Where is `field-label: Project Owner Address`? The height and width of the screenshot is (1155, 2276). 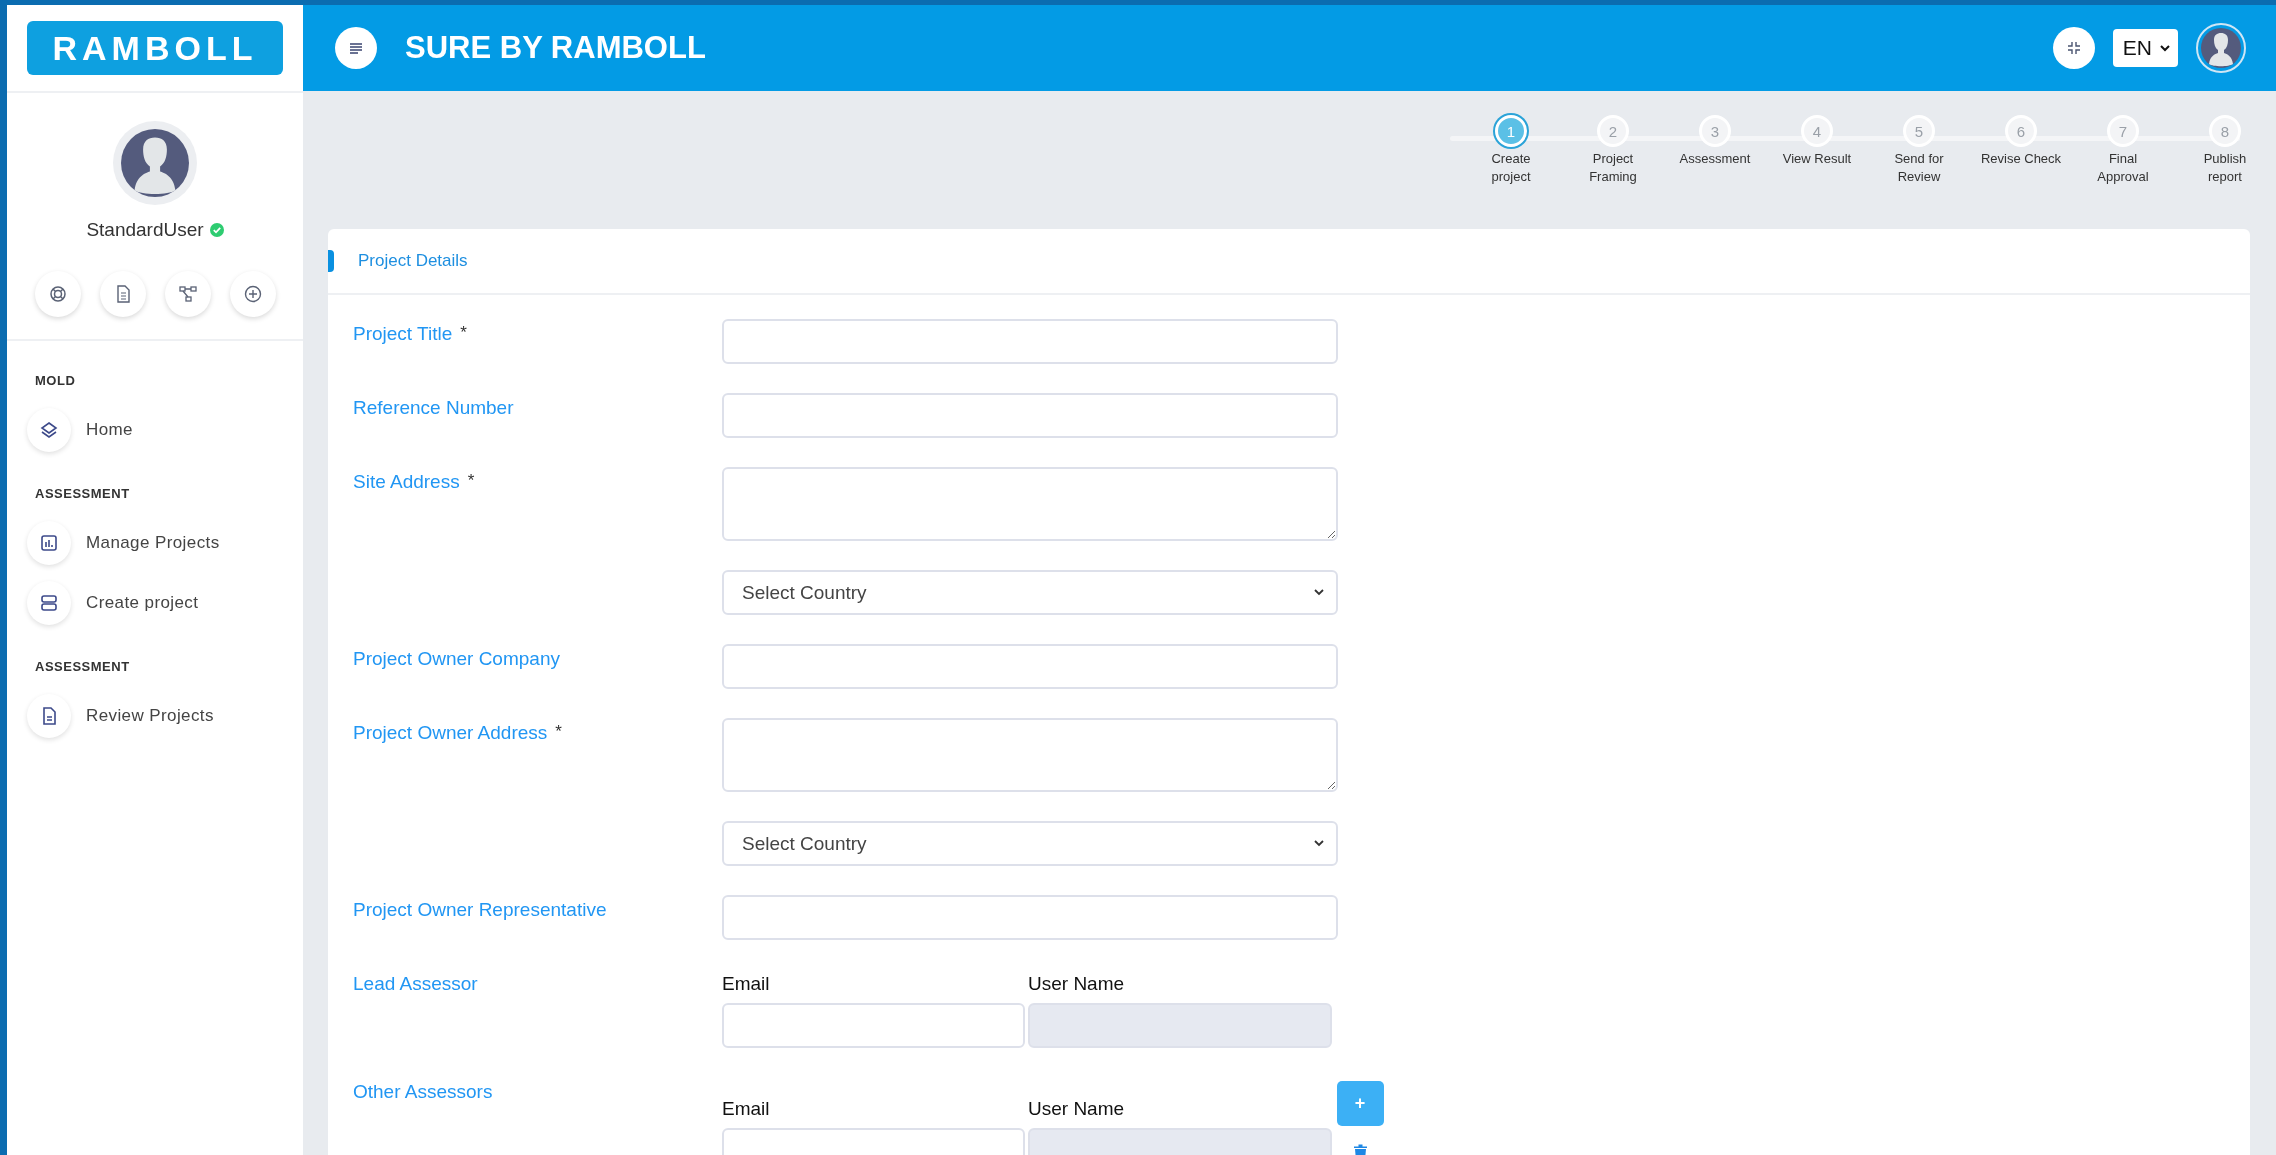 field-label: Project Owner Address is located at coordinates (450, 733).